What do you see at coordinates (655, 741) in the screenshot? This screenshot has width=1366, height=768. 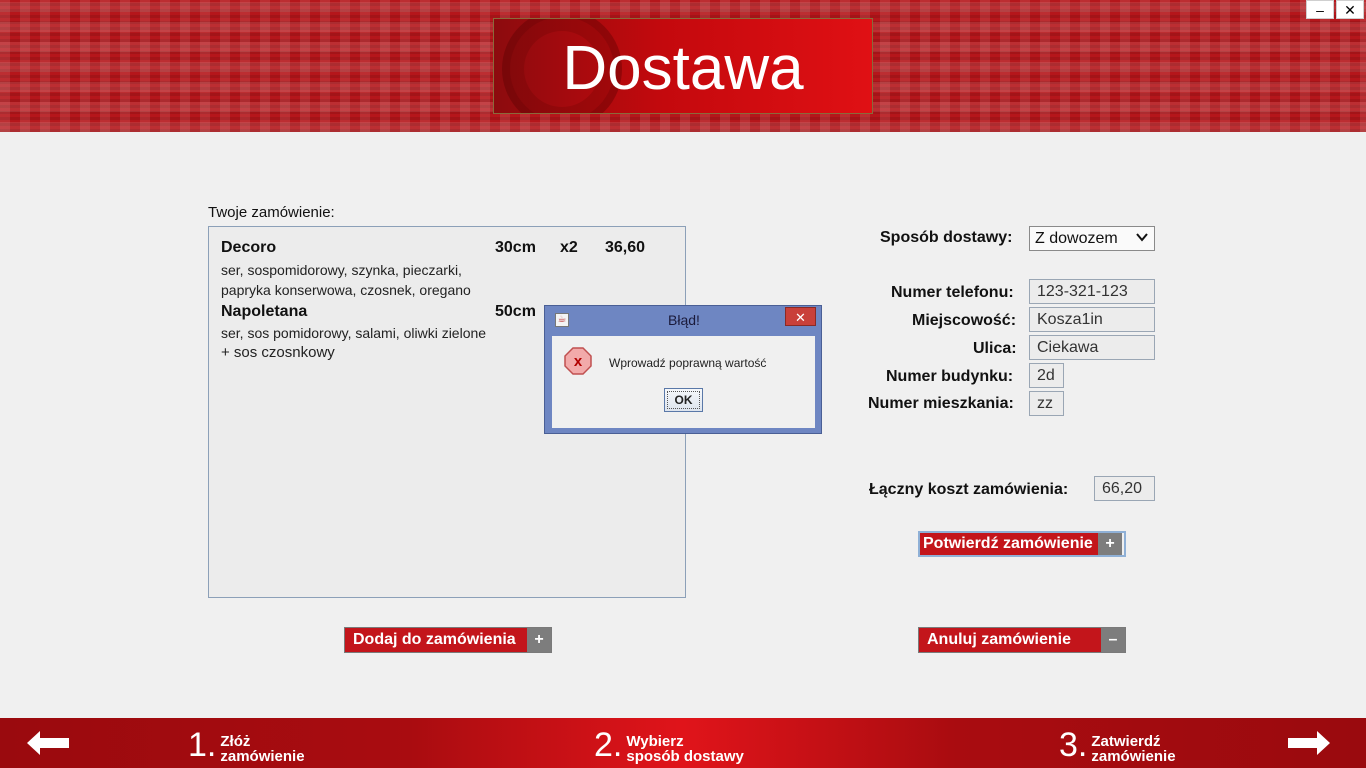 I see `step-label-line1: Wybierz` at bounding box center [655, 741].